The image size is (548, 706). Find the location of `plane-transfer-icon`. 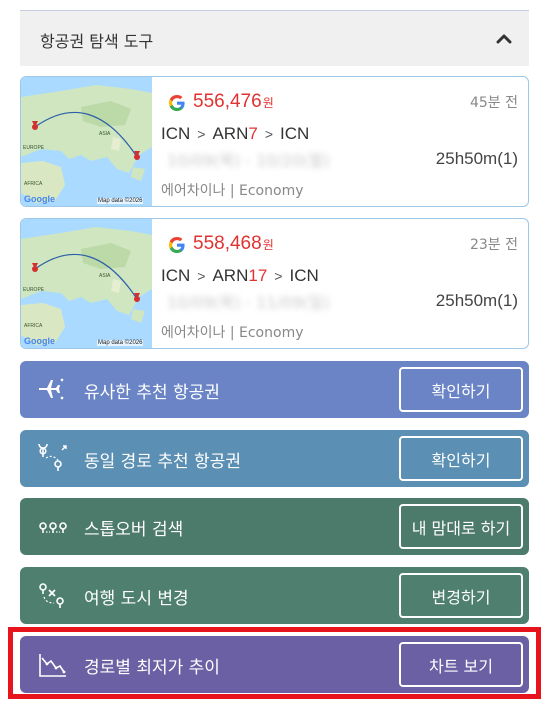

plane-transfer-icon is located at coordinates (51, 389).